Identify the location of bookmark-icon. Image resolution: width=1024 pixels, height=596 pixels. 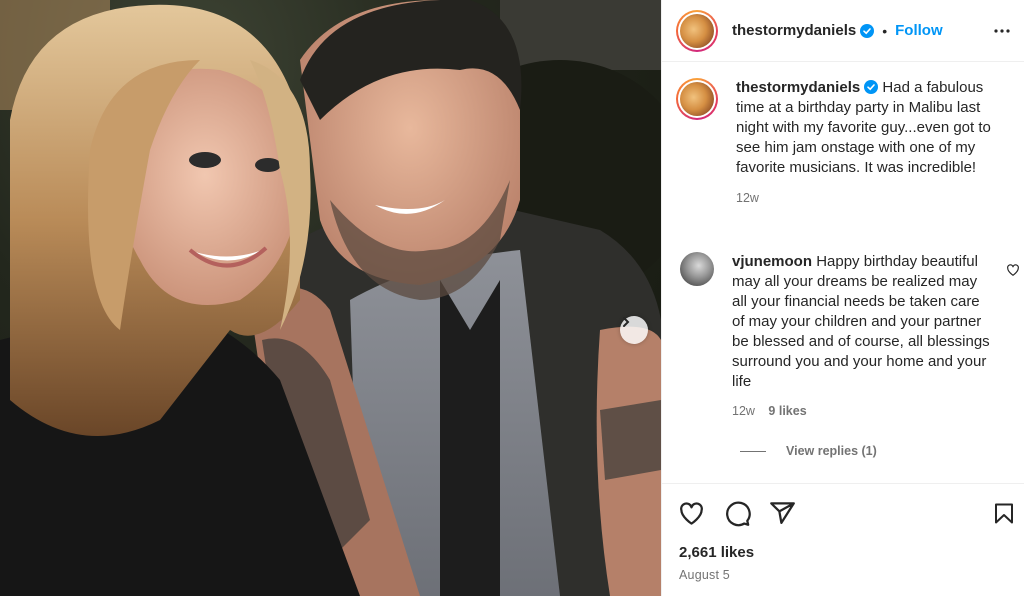
(1004, 513).